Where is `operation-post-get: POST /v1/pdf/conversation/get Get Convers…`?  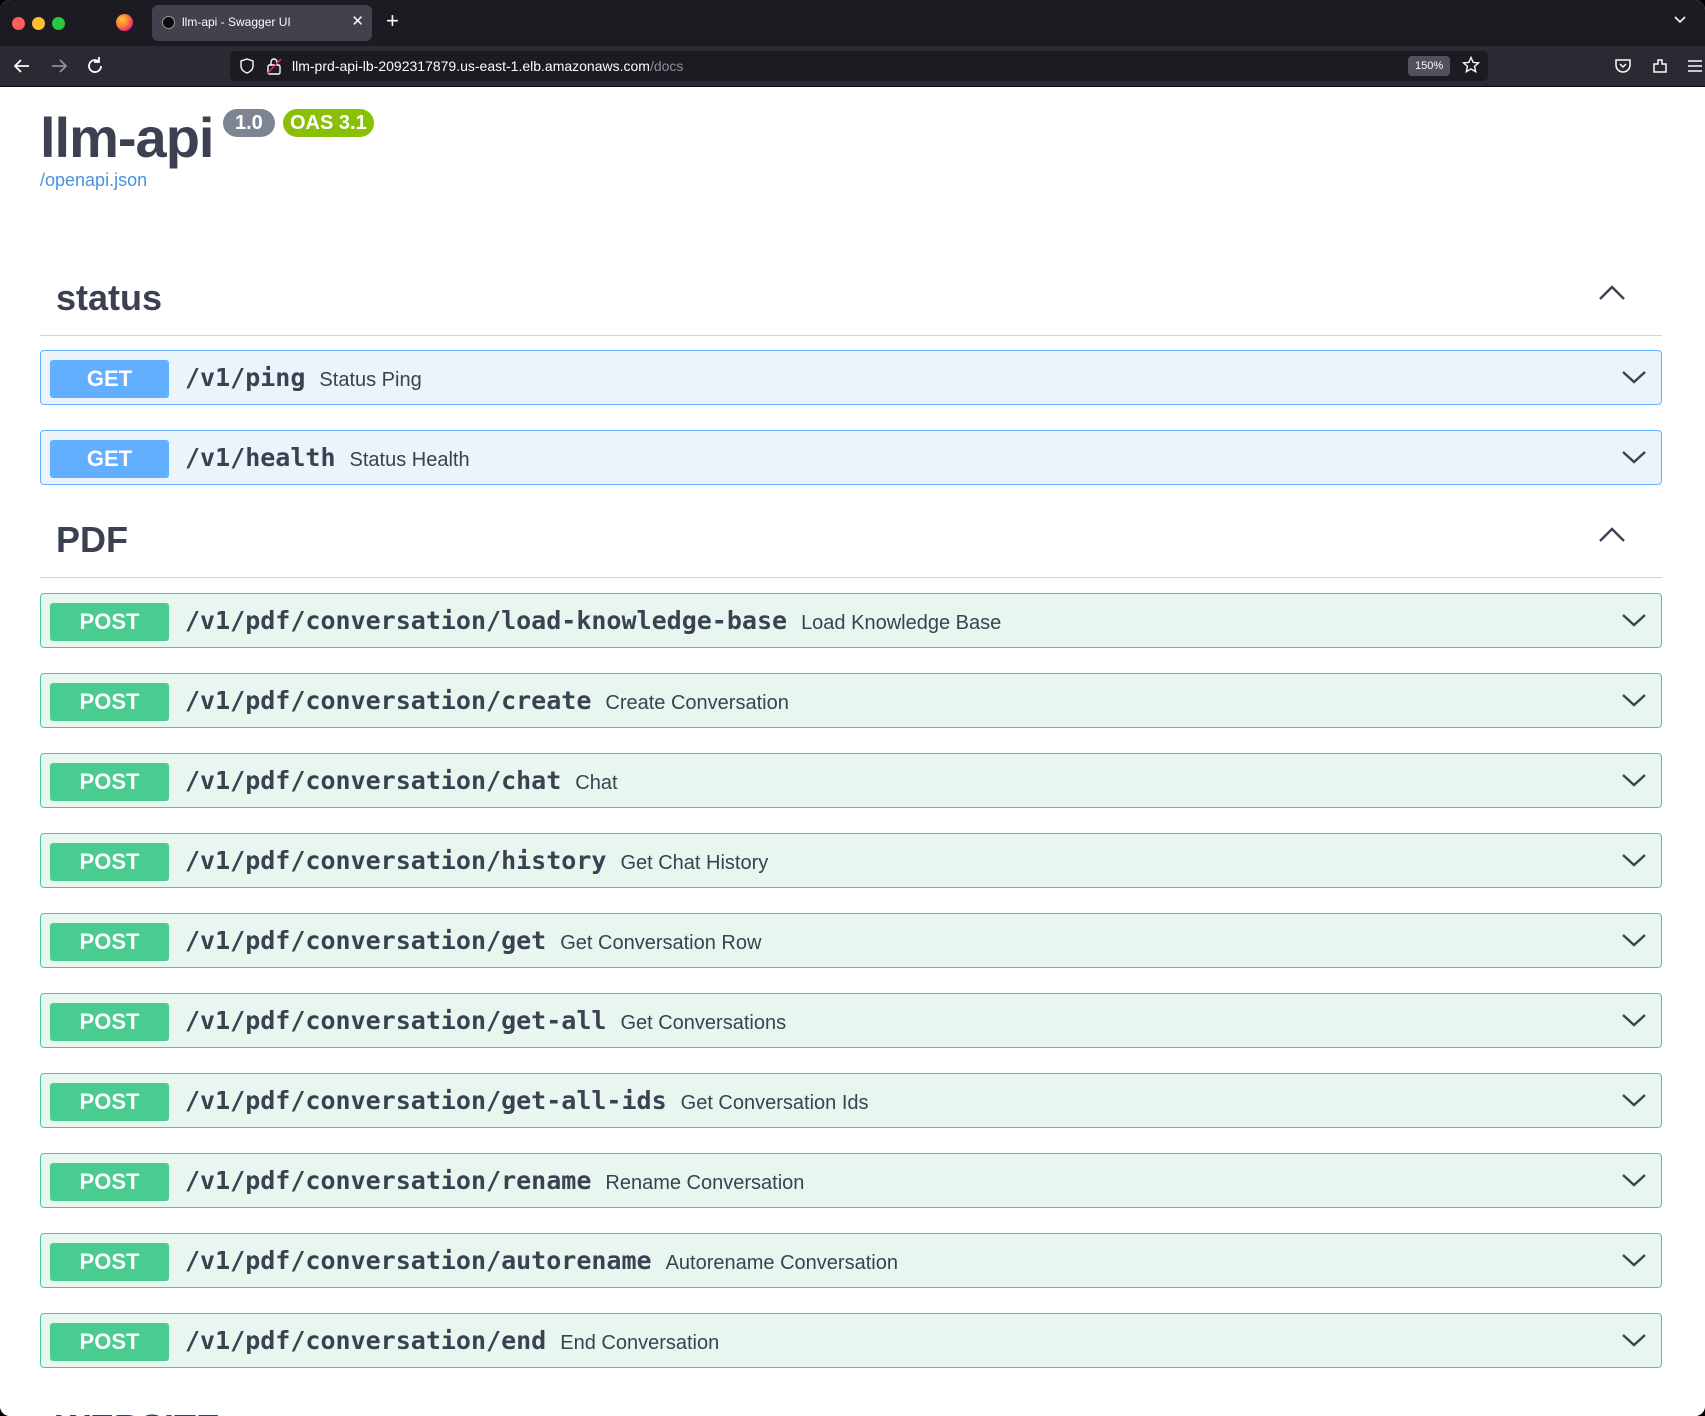 operation-post-get: POST /v1/pdf/conversation/get Get Convers… is located at coordinates (851, 940).